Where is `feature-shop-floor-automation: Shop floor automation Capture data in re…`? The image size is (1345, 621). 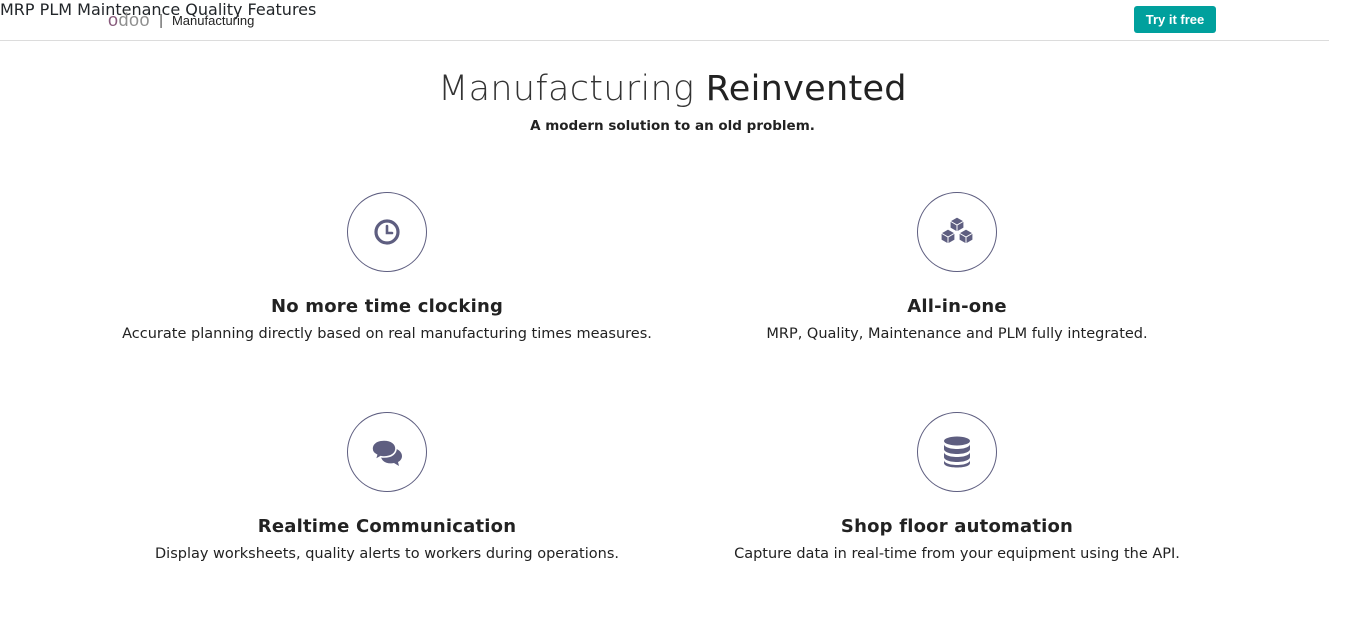 feature-shop-floor-automation: Shop floor automation Capture data in re… is located at coordinates (957, 487).